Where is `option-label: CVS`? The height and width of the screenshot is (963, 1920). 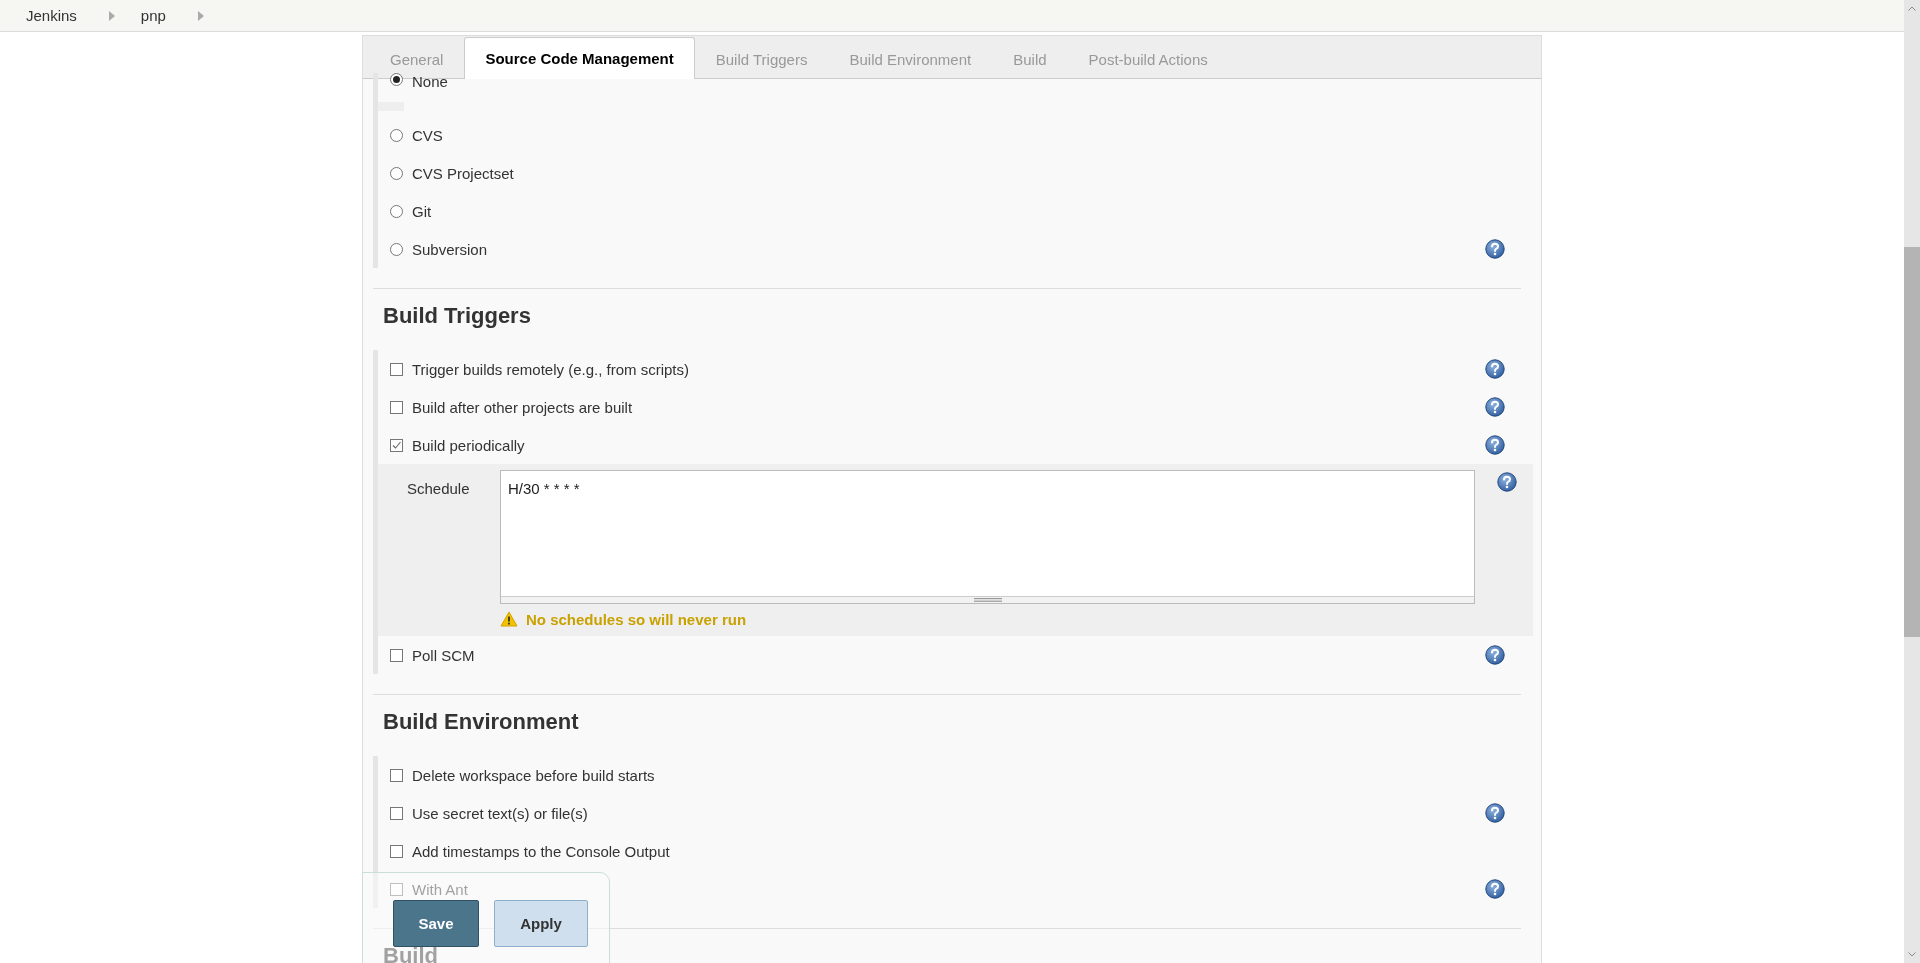
option-label: CVS is located at coordinates (428, 135).